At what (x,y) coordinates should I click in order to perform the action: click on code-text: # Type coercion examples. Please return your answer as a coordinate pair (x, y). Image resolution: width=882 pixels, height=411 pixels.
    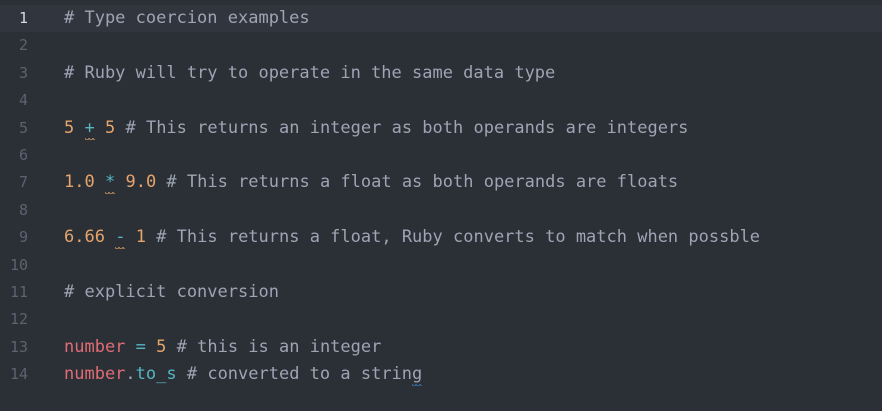
    Looking at the image, I should click on (187, 18).